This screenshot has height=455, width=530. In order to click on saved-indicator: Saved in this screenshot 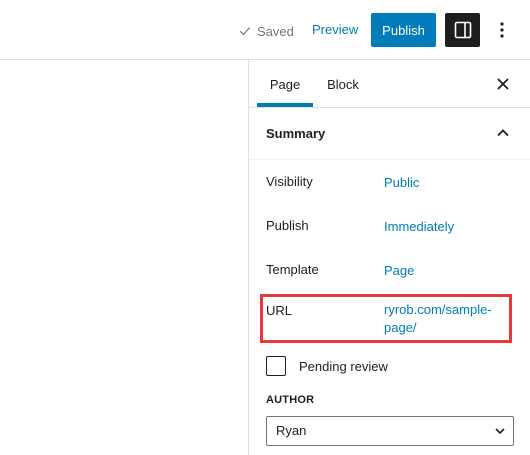, I will do `click(266, 31)`.